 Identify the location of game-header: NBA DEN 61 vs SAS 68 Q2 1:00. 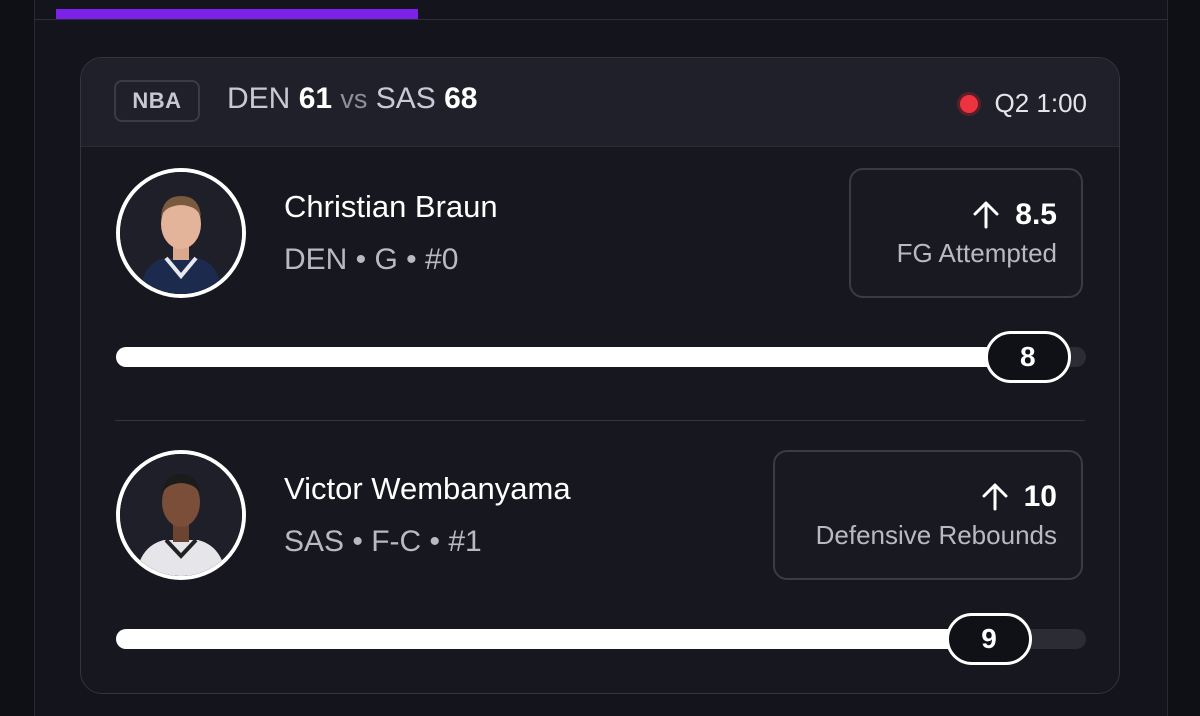
(600, 102).